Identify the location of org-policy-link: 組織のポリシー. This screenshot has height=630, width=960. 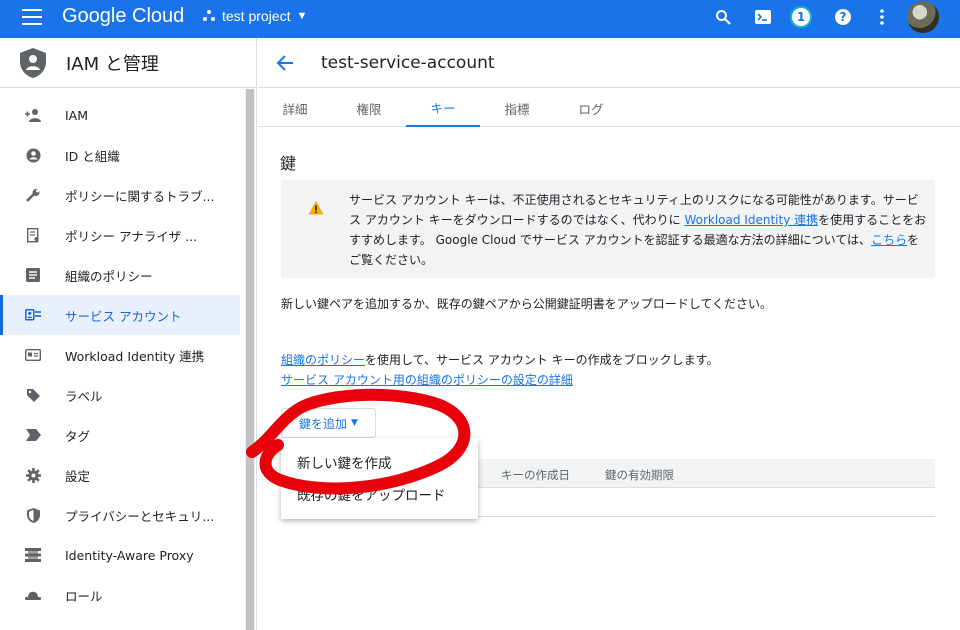
(323, 360).